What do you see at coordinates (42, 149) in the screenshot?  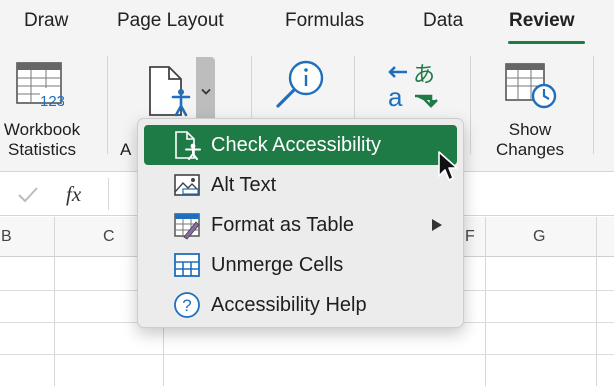 I see `workbook-statistics-label-line2: Statistics` at bounding box center [42, 149].